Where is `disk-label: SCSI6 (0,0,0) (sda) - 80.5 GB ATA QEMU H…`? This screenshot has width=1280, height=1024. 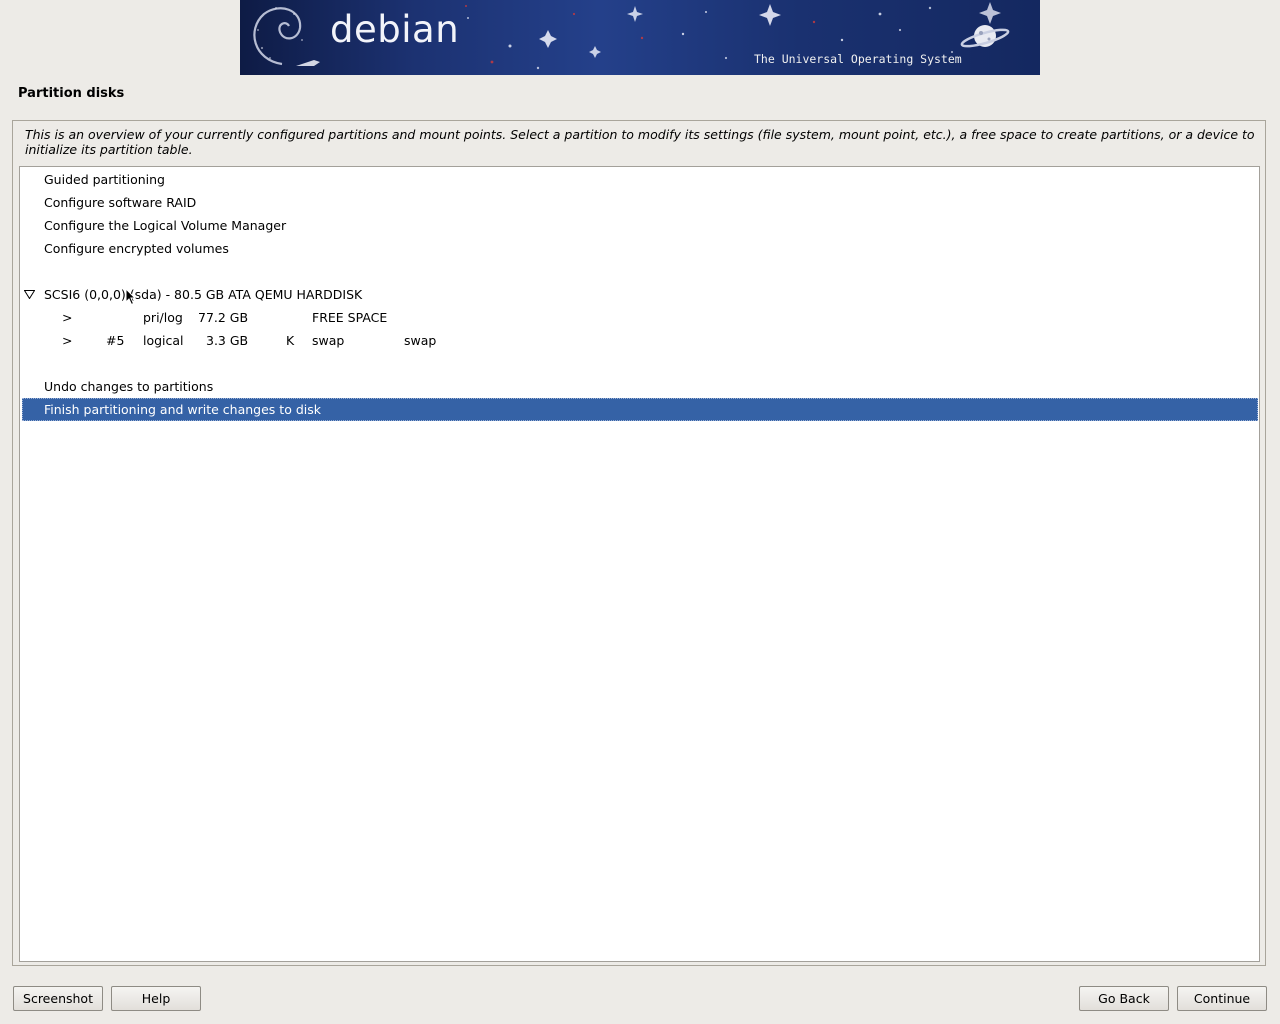
disk-label: SCSI6 (0,0,0) (sda) - 80.5 GB ATA QEMU H… is located at coordinates (203, 294).